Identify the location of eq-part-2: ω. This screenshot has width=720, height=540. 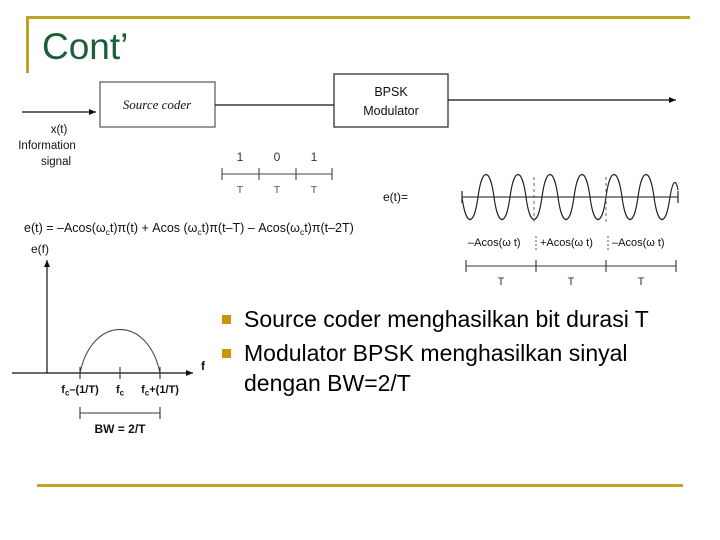
(101, 228).